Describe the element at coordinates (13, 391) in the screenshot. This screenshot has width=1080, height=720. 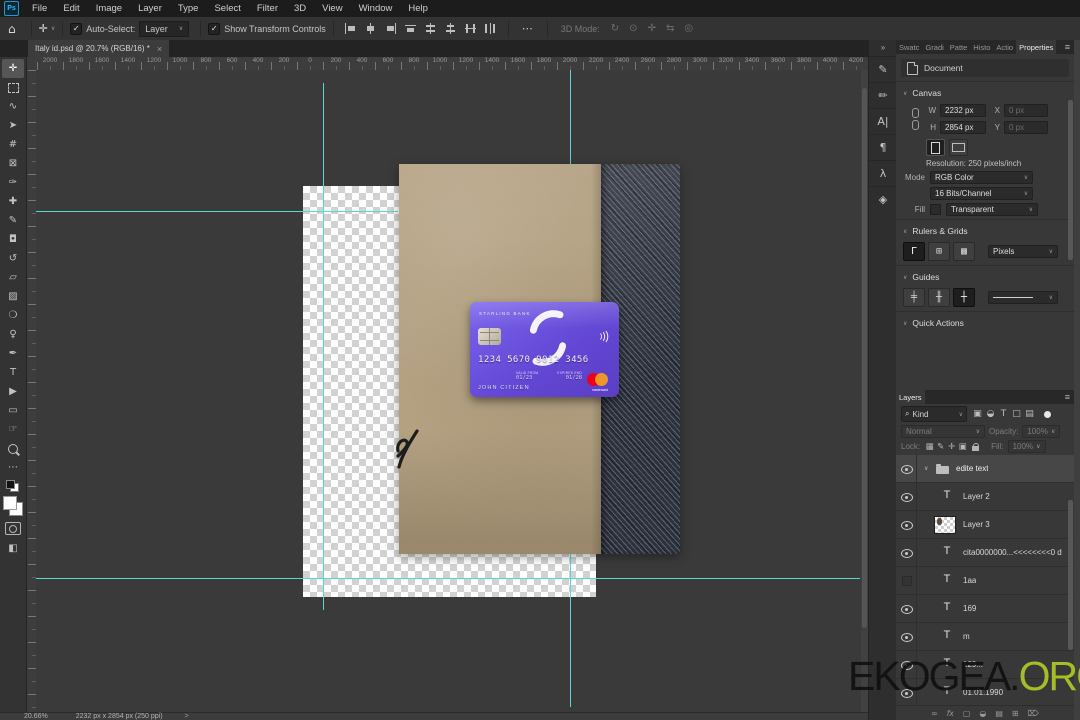
I see `path-selection-tool: ▶` at that location.